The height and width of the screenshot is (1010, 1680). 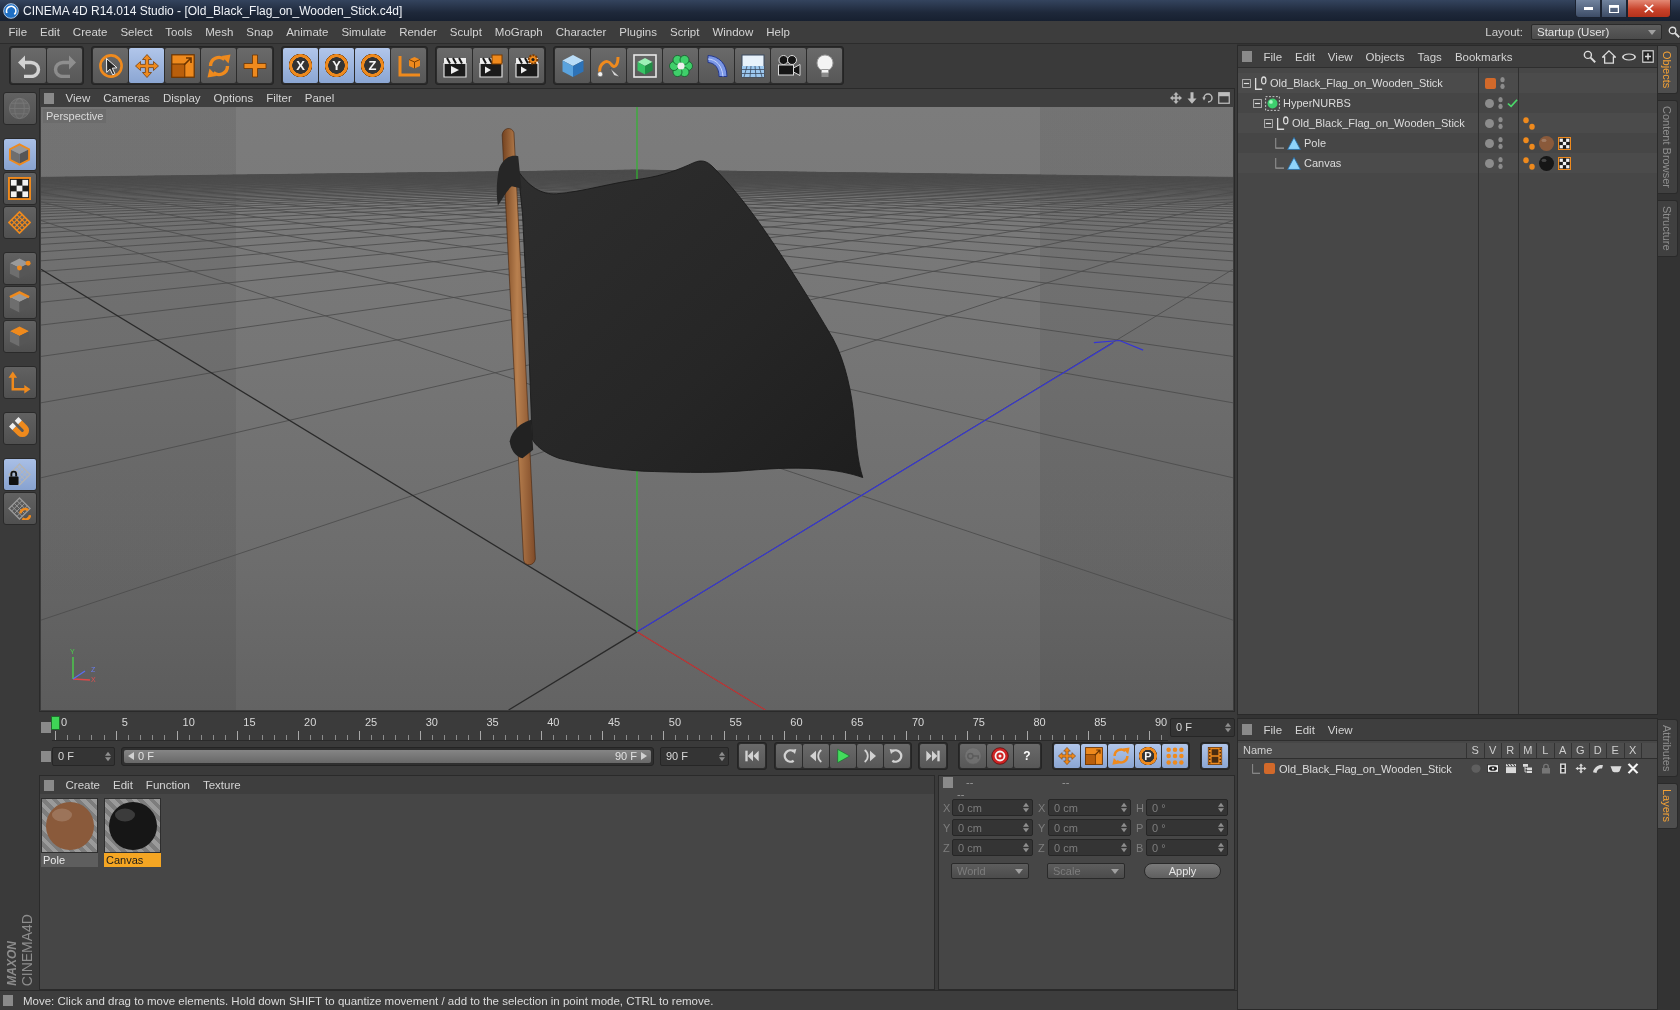 I want to click on next-frame-button, so click(x=870, y=756).